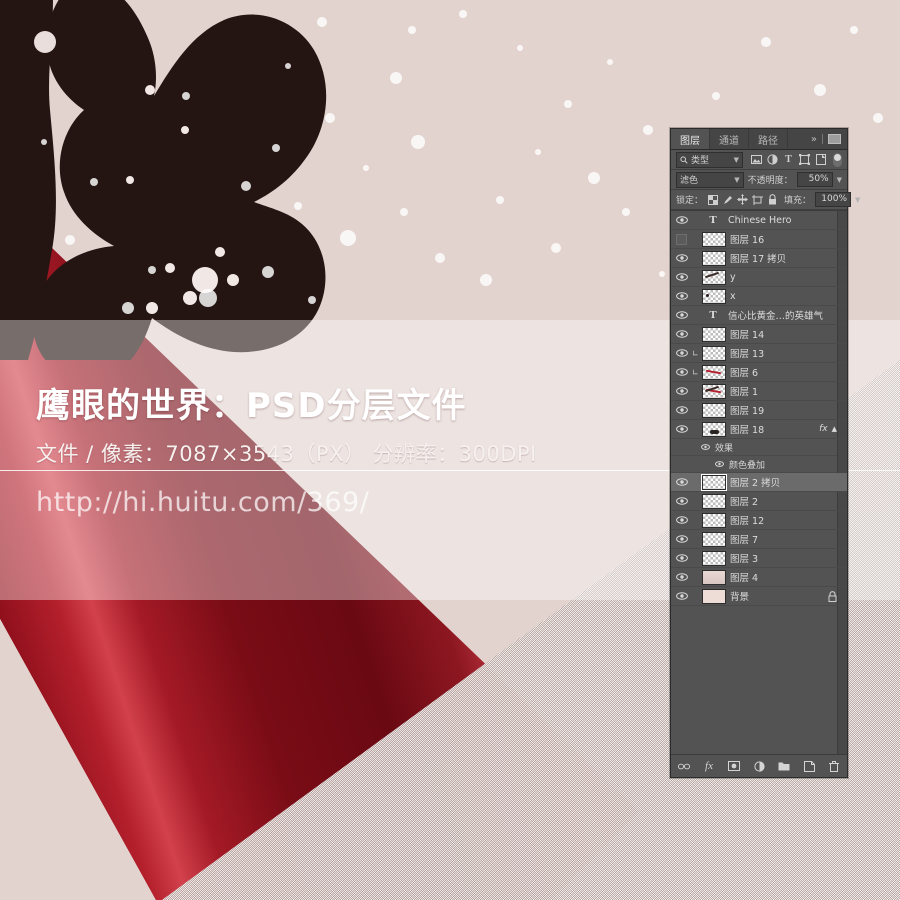  Describe the element at coordinates (727, 199) in the screenshot. I see `lock-image-icon` at that location.